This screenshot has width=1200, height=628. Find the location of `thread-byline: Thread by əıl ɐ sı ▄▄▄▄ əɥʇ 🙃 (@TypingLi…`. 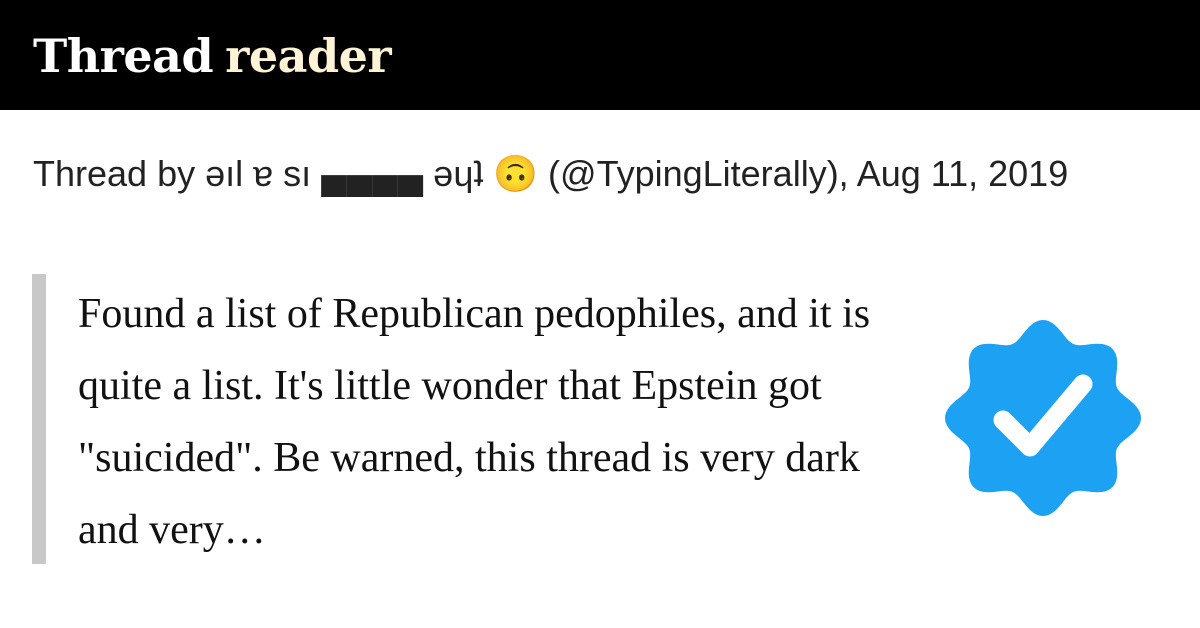

thread-byline: Thread by əıl ɐ sı ▄▄▄▄ əɥʇ 🙃 (@TypingLi… is located at coordinates (551, 173).